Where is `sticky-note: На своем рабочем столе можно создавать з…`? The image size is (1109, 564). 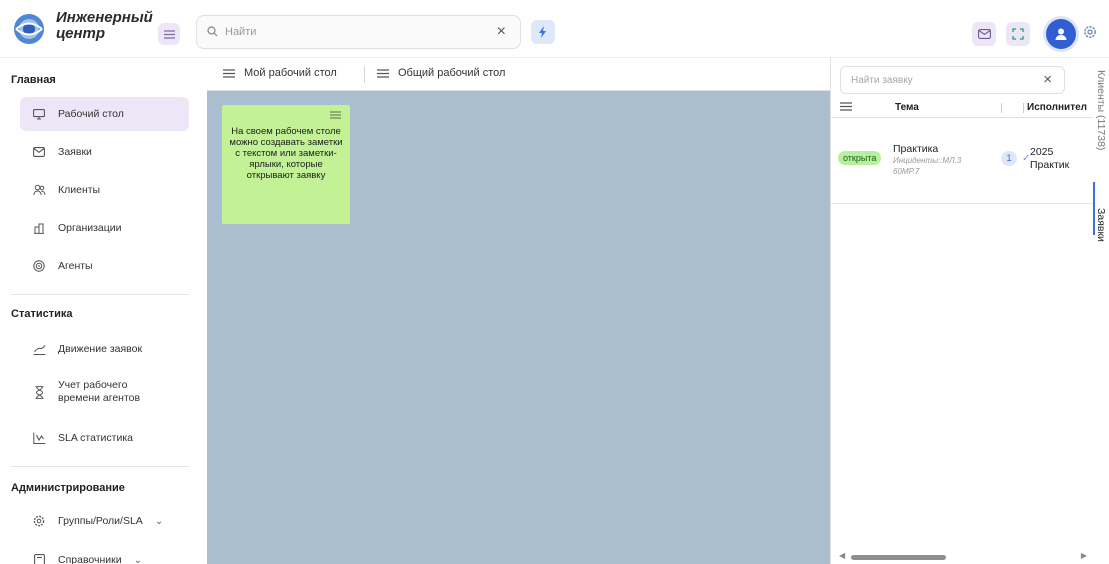
sticky-note: На своем рабочем столе можно создавать з… is located at coordinates (286, 164).